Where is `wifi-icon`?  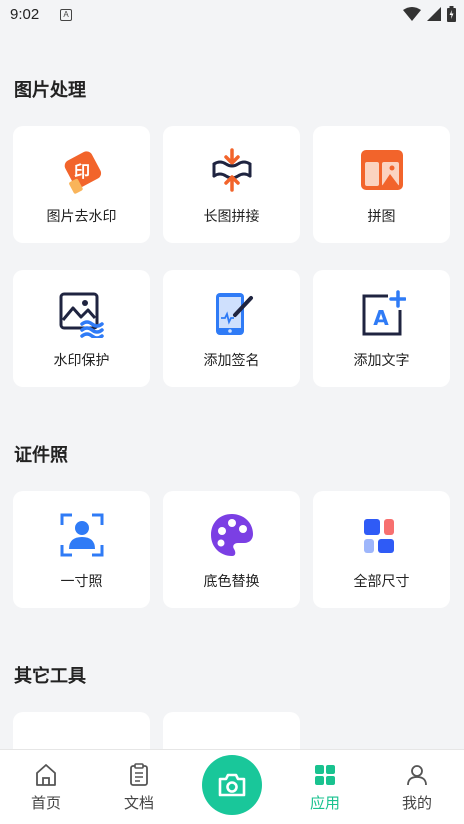 wifi-icon is located at coordinates (412, 14).